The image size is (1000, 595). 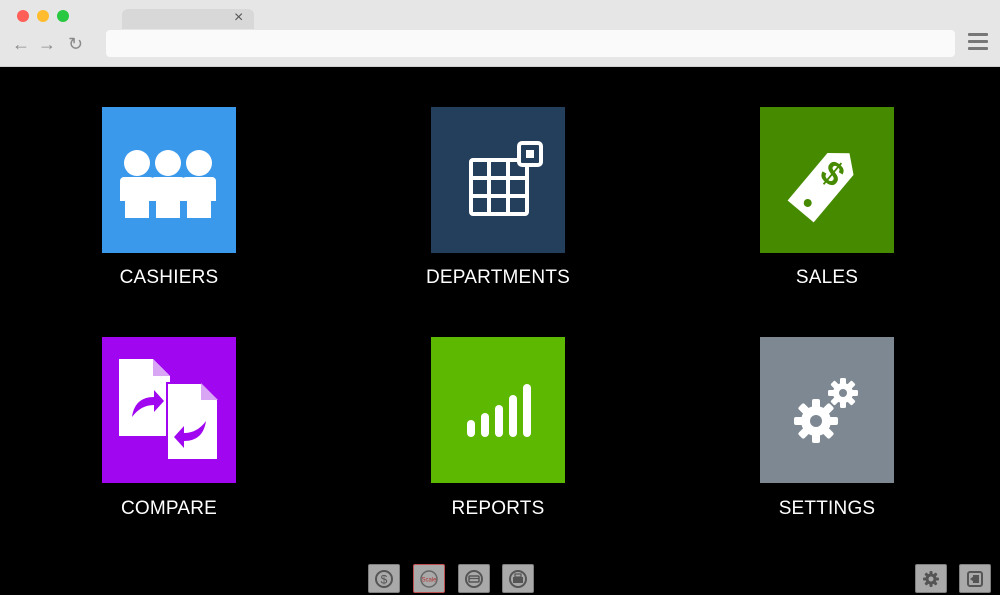 I want to click on gears-icon, so click(x=827, y=410).